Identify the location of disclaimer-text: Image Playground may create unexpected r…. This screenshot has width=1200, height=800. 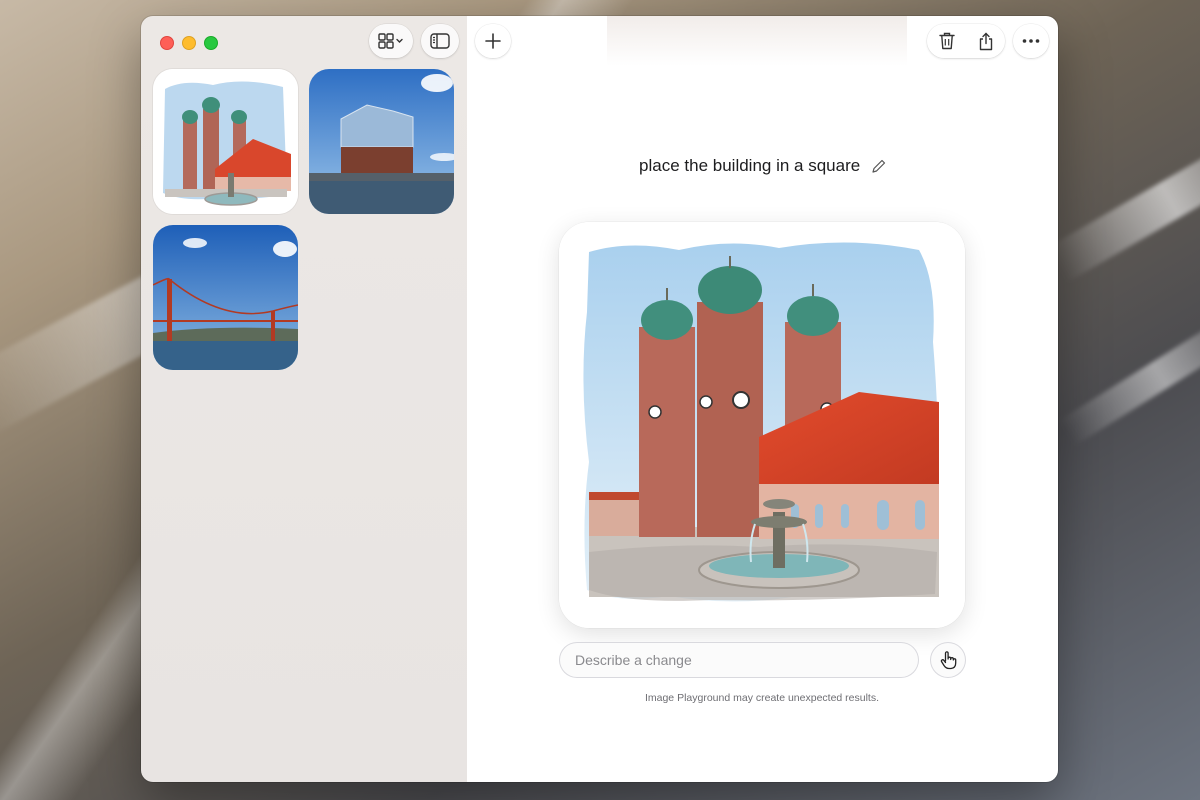
(762, 698).